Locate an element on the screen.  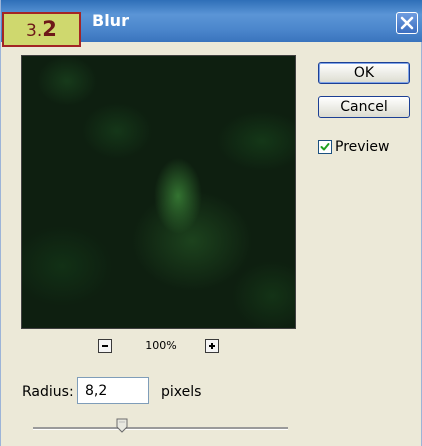
plus-icon is located at coordinates (212, 346).